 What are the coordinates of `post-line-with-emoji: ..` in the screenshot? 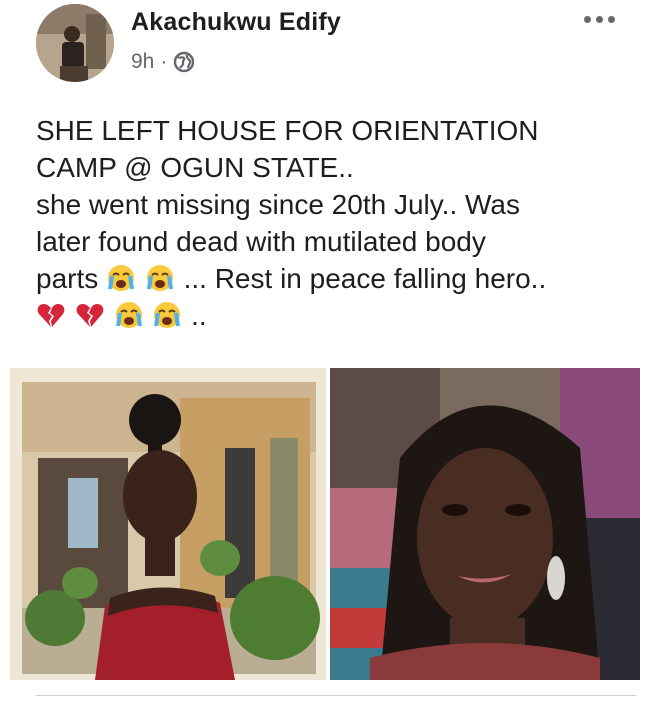 It's located at (336, 315).